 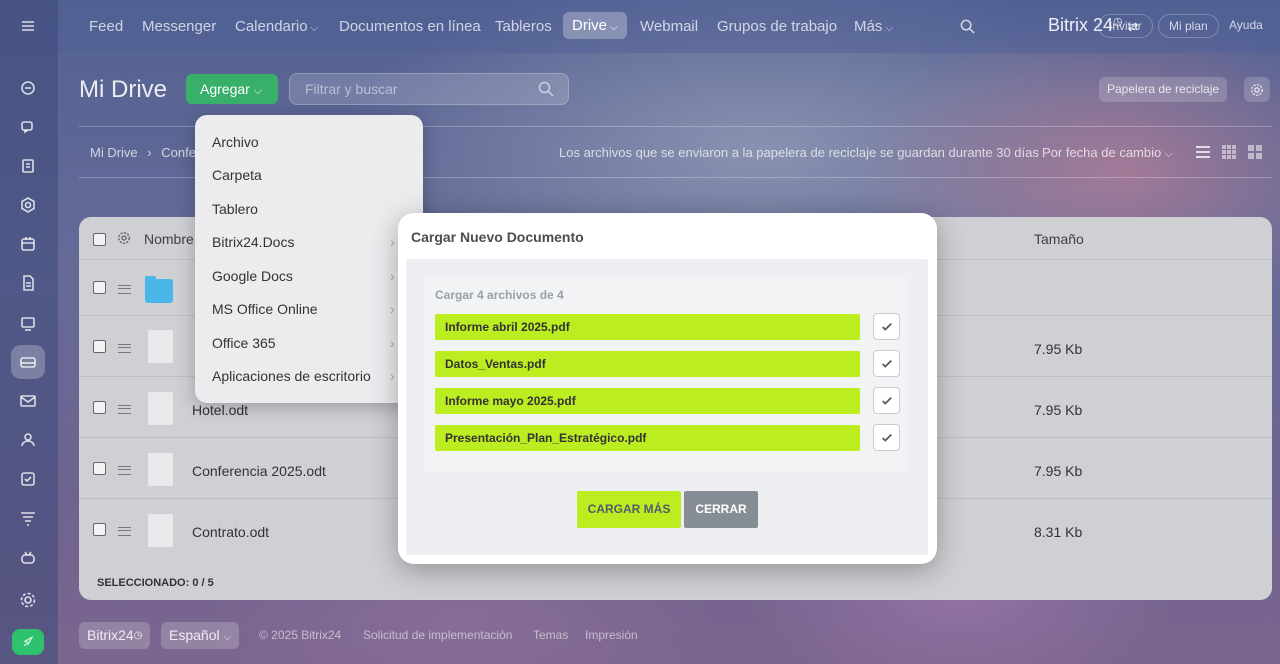 I want to click on docs-icon, so click(x=28, y=283).